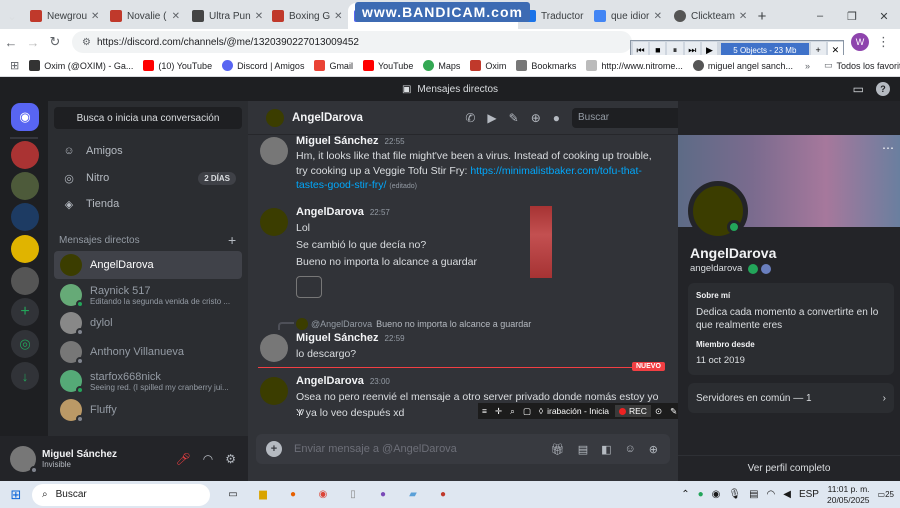 This screenshot has height=508, width=900. What do you see at coordinates (148, 178) in the screenshot?
I see `nav-nitro: ◎ Nitro 2 DÍAS` at bounding box center [148, 178].